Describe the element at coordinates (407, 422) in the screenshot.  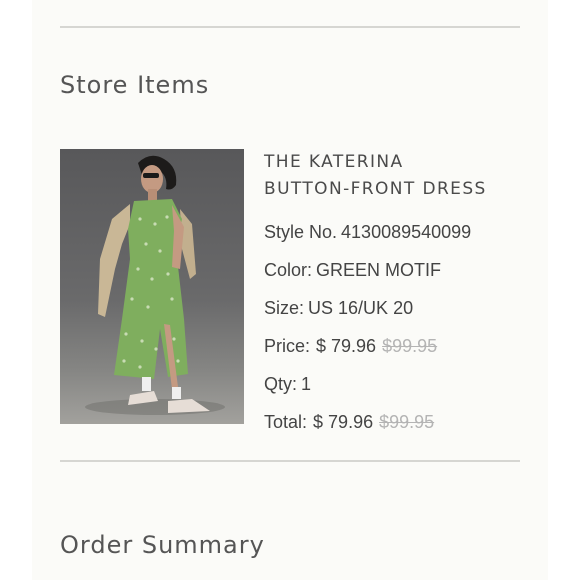
I see `total-original: $99.95` at that location.